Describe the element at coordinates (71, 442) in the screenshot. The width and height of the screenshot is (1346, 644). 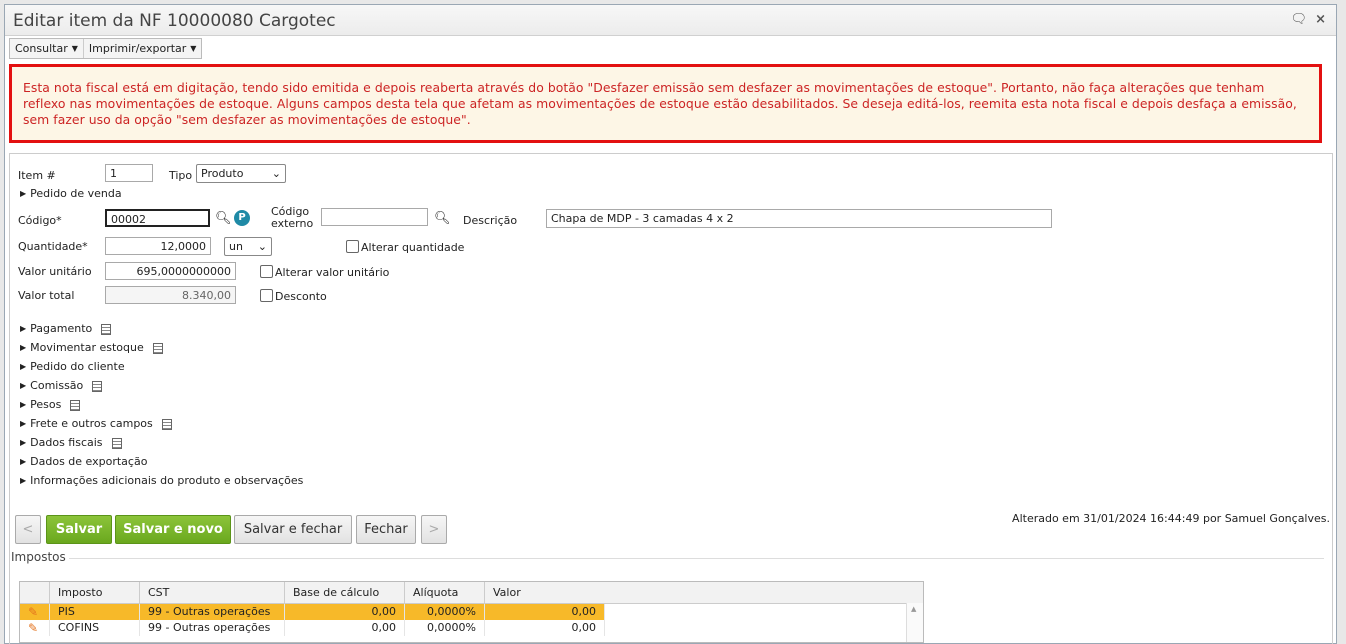
I see `expander-dados-fiscais: ▶ Dados fiscais` at that location.